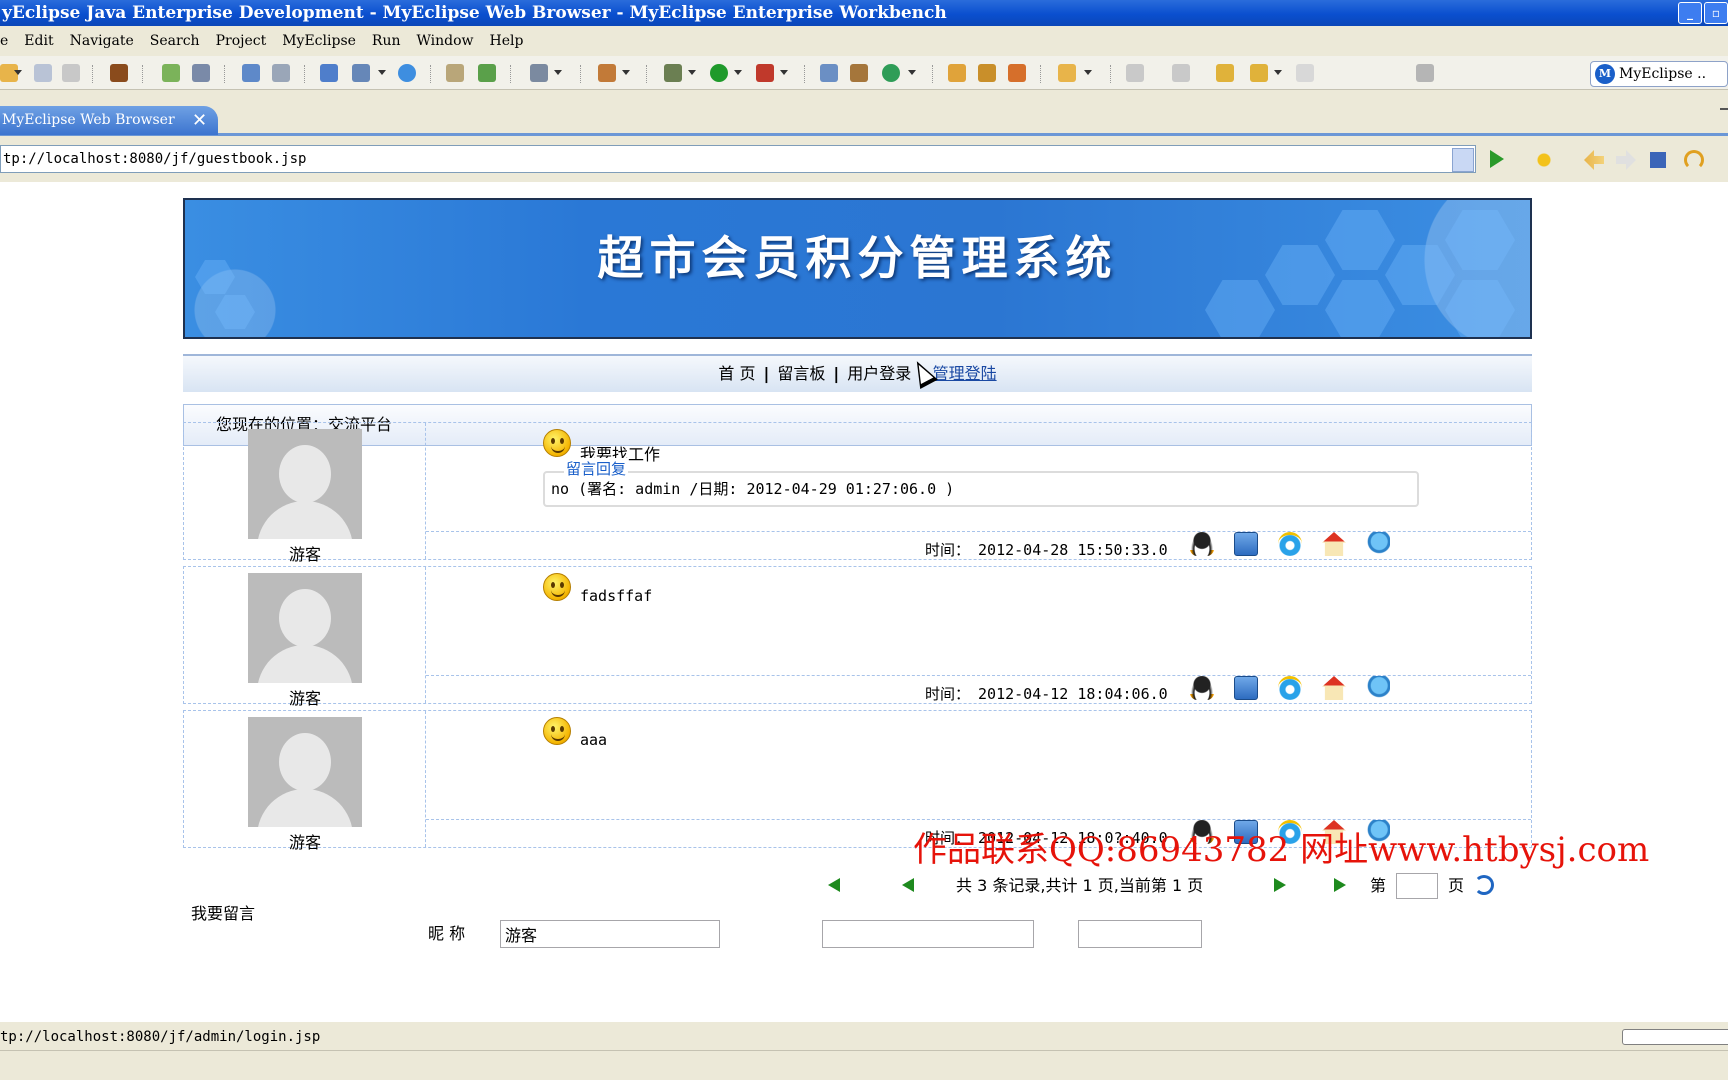 Image resolution: width=1728 pixels, height=1080 pixels. I want to click on forward-icon, so click(1305, 73).